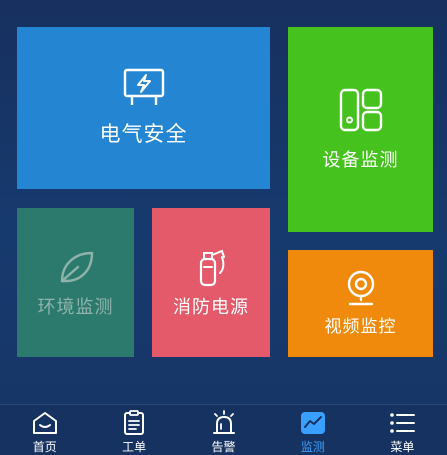 The width and height of the screenshot is (447, 455). I want to click on webcam-icon, so click(361, 288).